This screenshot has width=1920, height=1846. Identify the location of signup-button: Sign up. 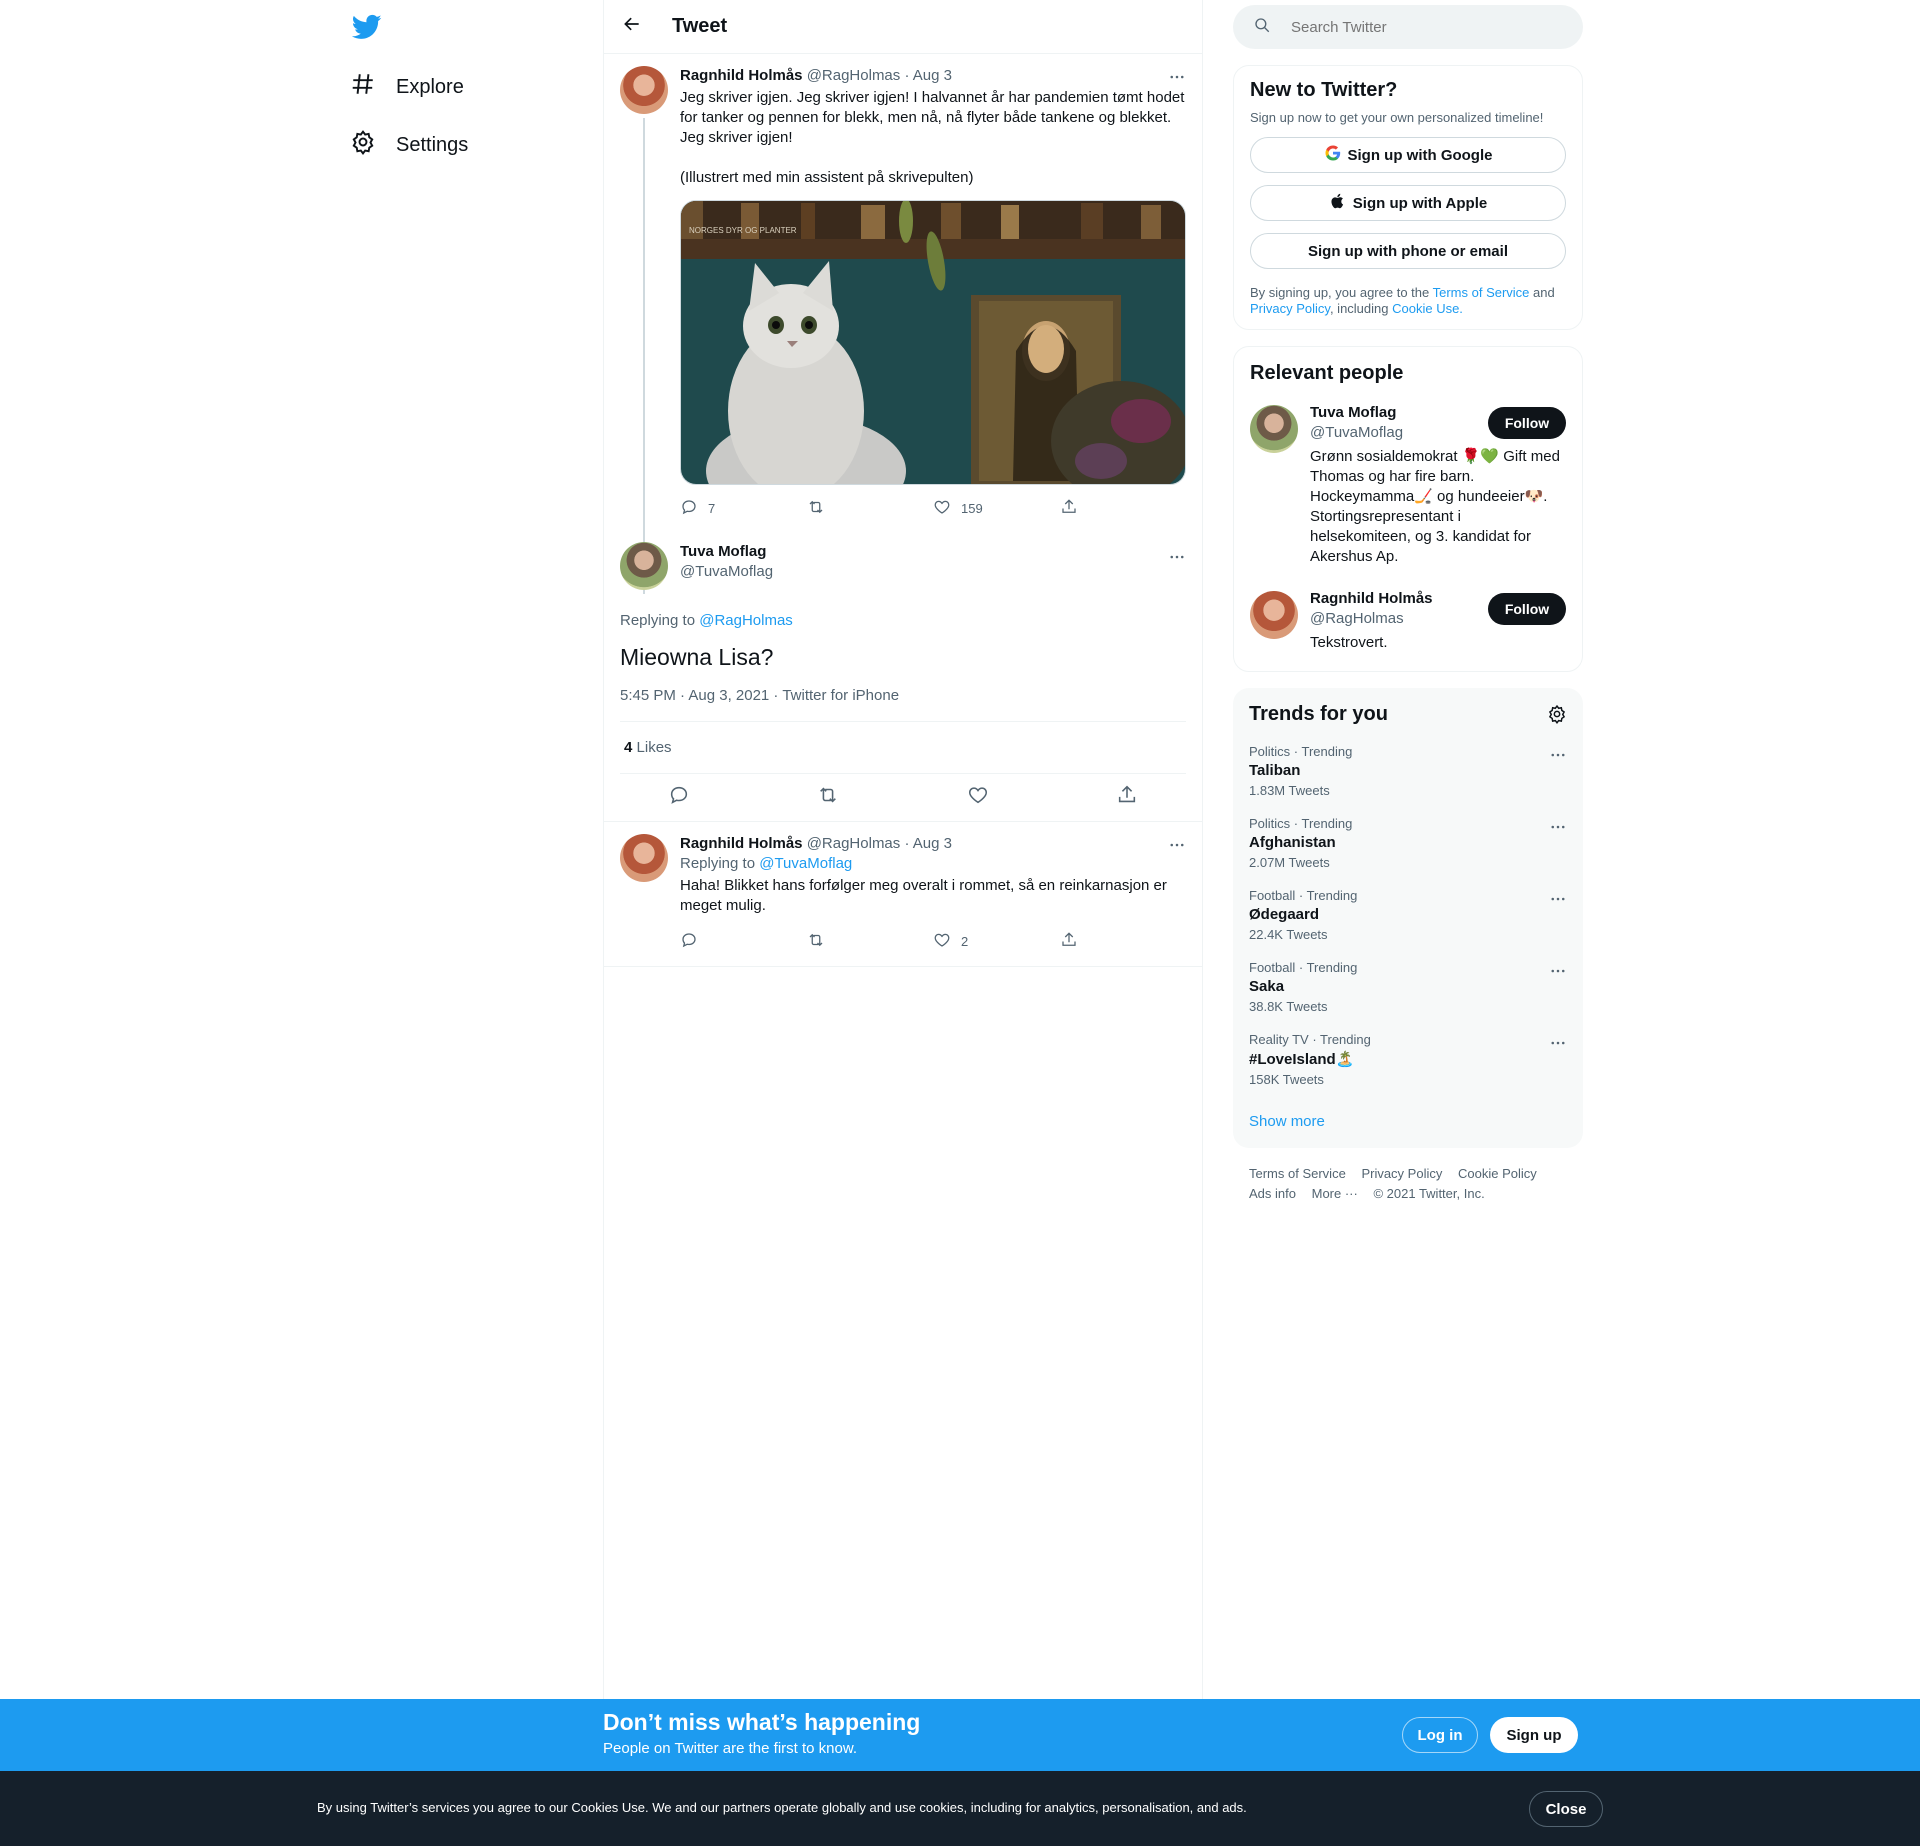
(1534, 1735).